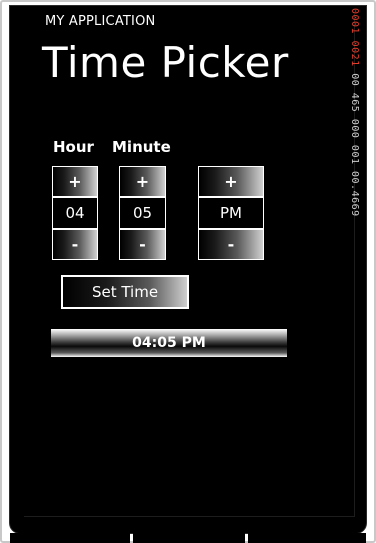 The height and width of the screenshot is (543, 376). I want to click on frame-rate-counter-white: 00 465 000 001 00.4669, so click(354, 141).